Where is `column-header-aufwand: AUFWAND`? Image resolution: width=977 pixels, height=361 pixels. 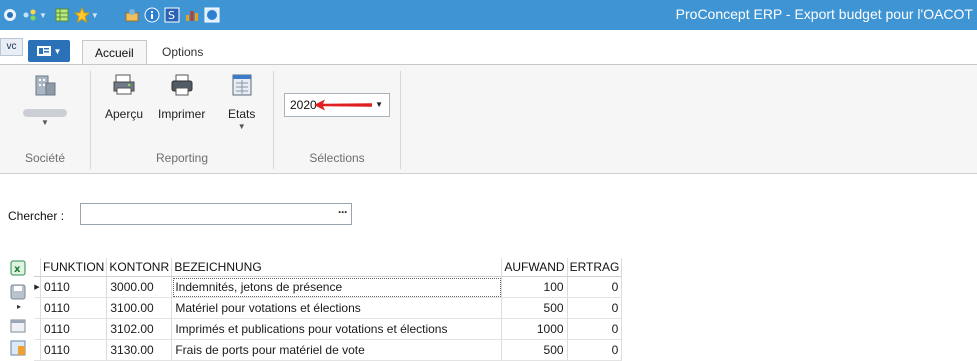 column-header-aufwand: AUFWAND is located at coordinates (534, 267).